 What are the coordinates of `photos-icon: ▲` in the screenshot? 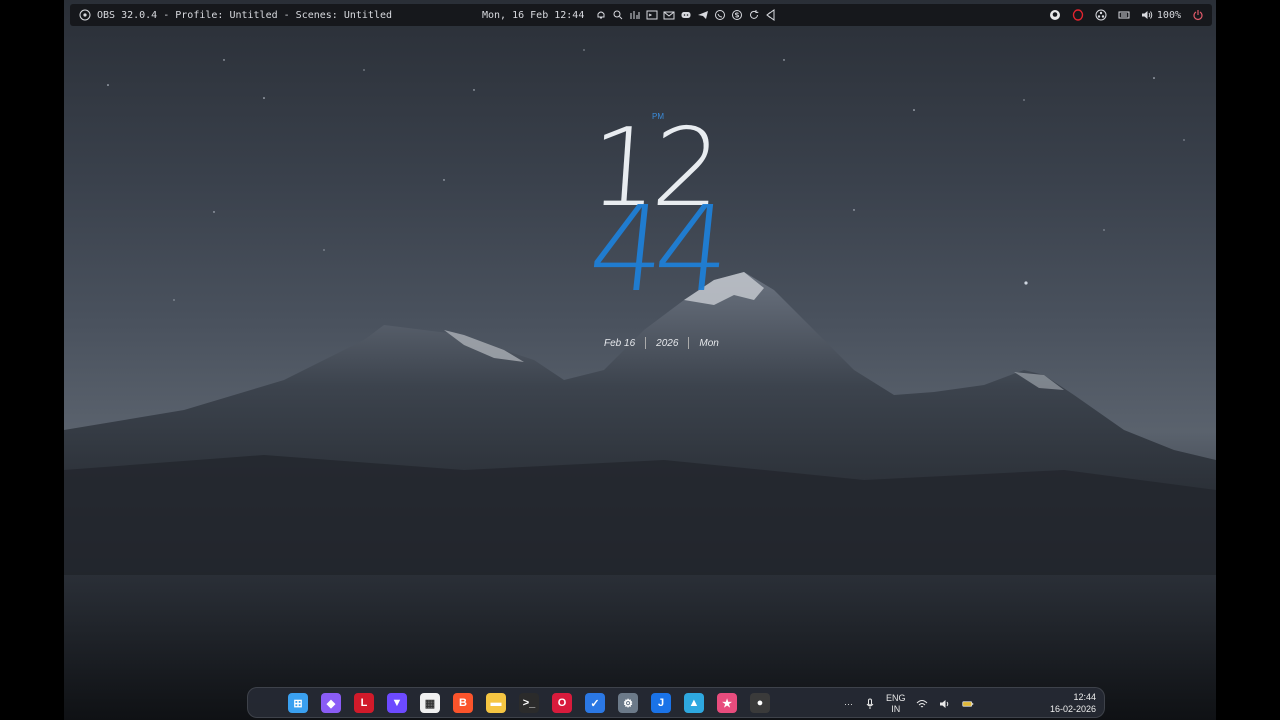 It's located at (694, 703).